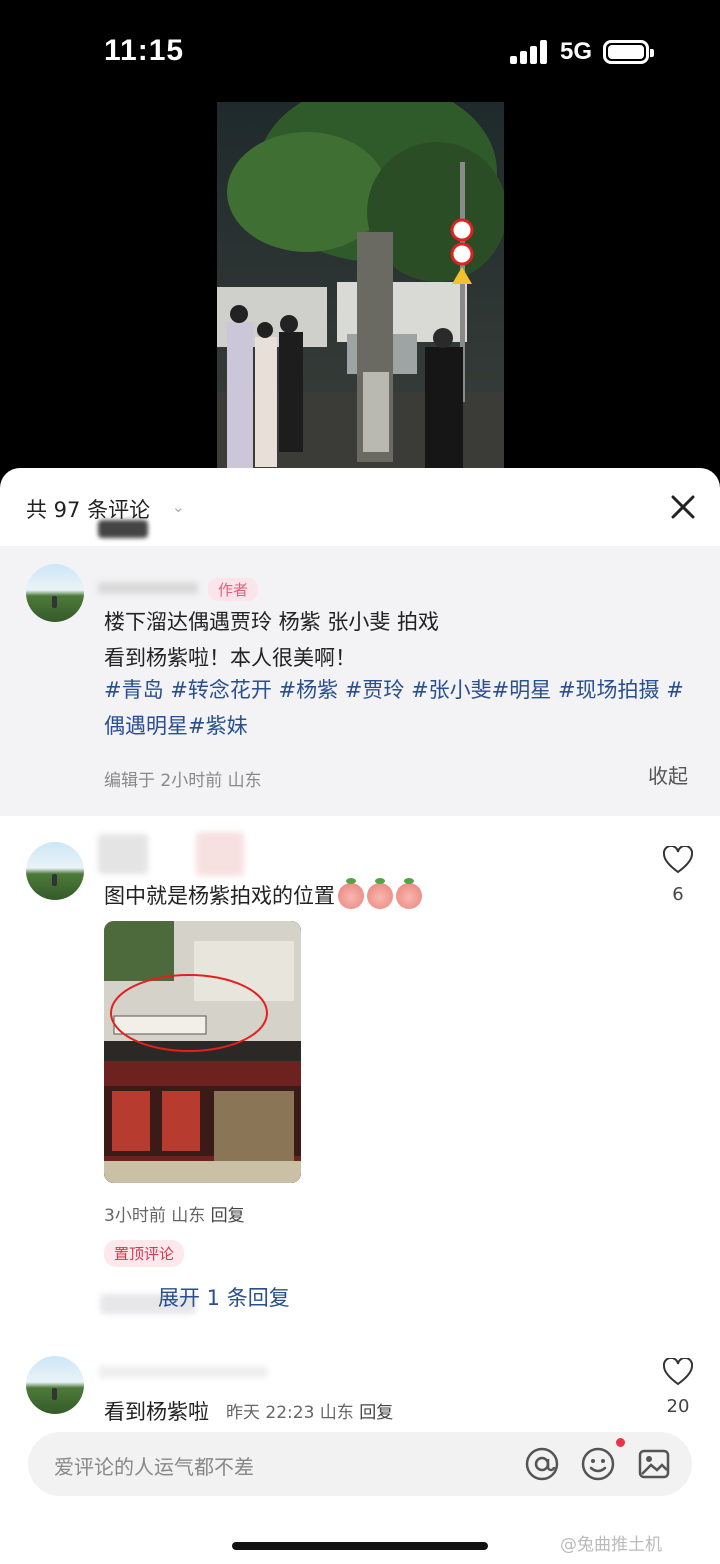  What do you see at coordinates (360, 50) in the screenshot?
I see `status-bar: 11:15 5G` at bounding box center [360, 50].